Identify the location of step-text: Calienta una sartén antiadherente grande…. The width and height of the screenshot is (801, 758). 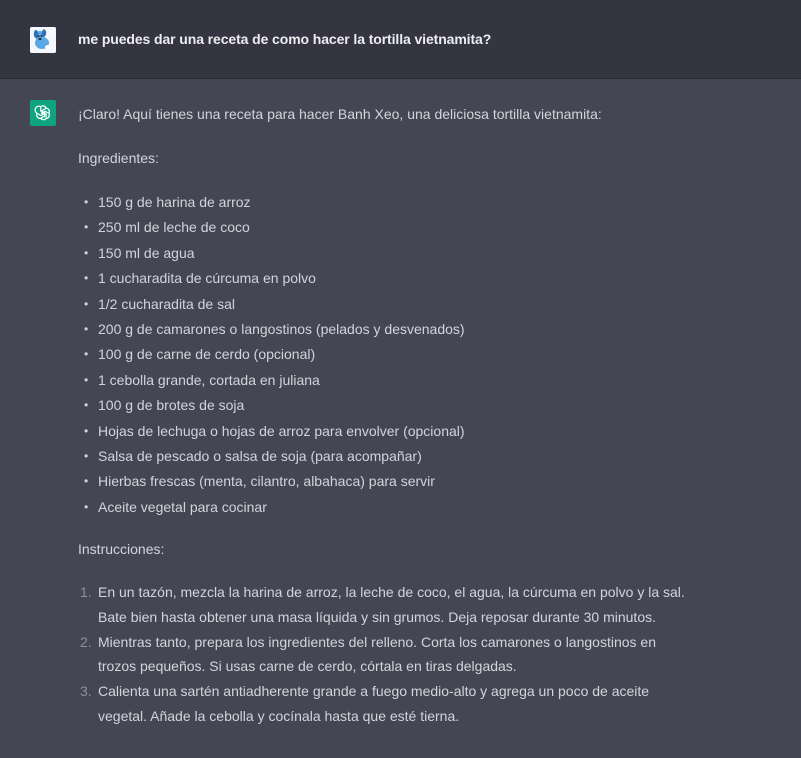
(374, 703).